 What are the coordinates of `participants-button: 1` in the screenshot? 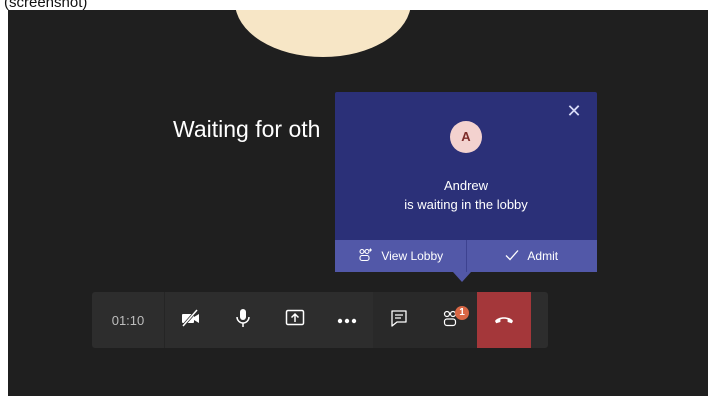 It's located at (451, 320).